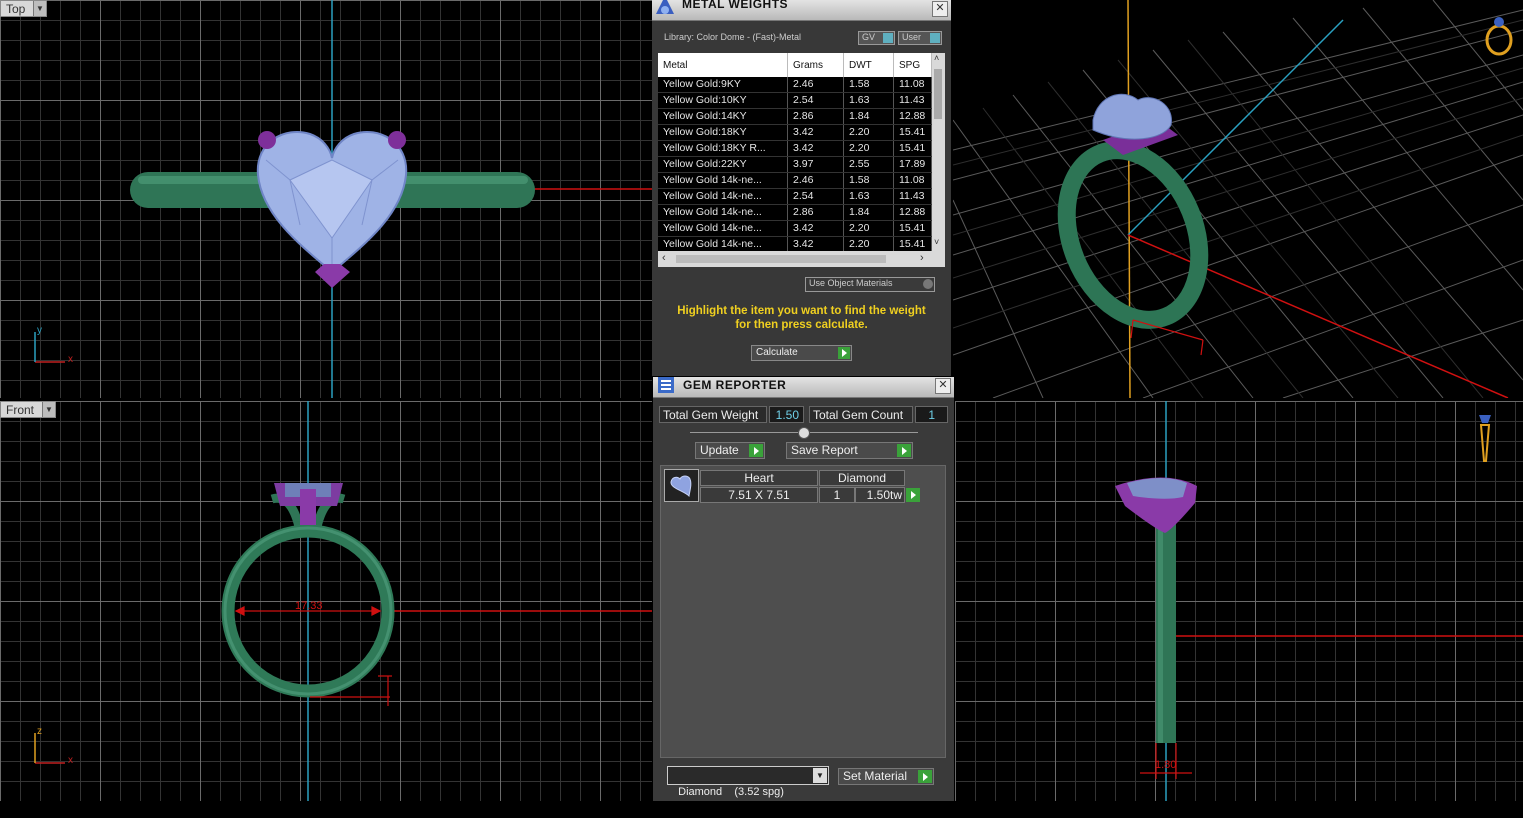 The height and width of the screenshot is (818, 1523). I want to click on gem-row-go-button, so click(913, 495).